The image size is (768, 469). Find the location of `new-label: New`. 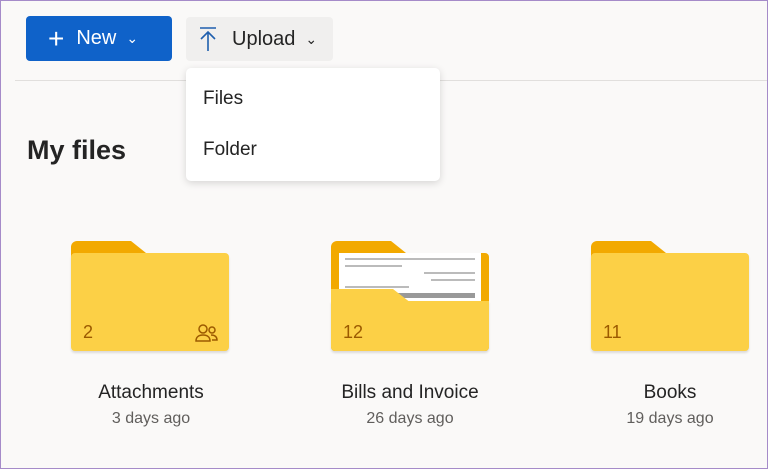

new-label: New is located at coordinates (96, 38).